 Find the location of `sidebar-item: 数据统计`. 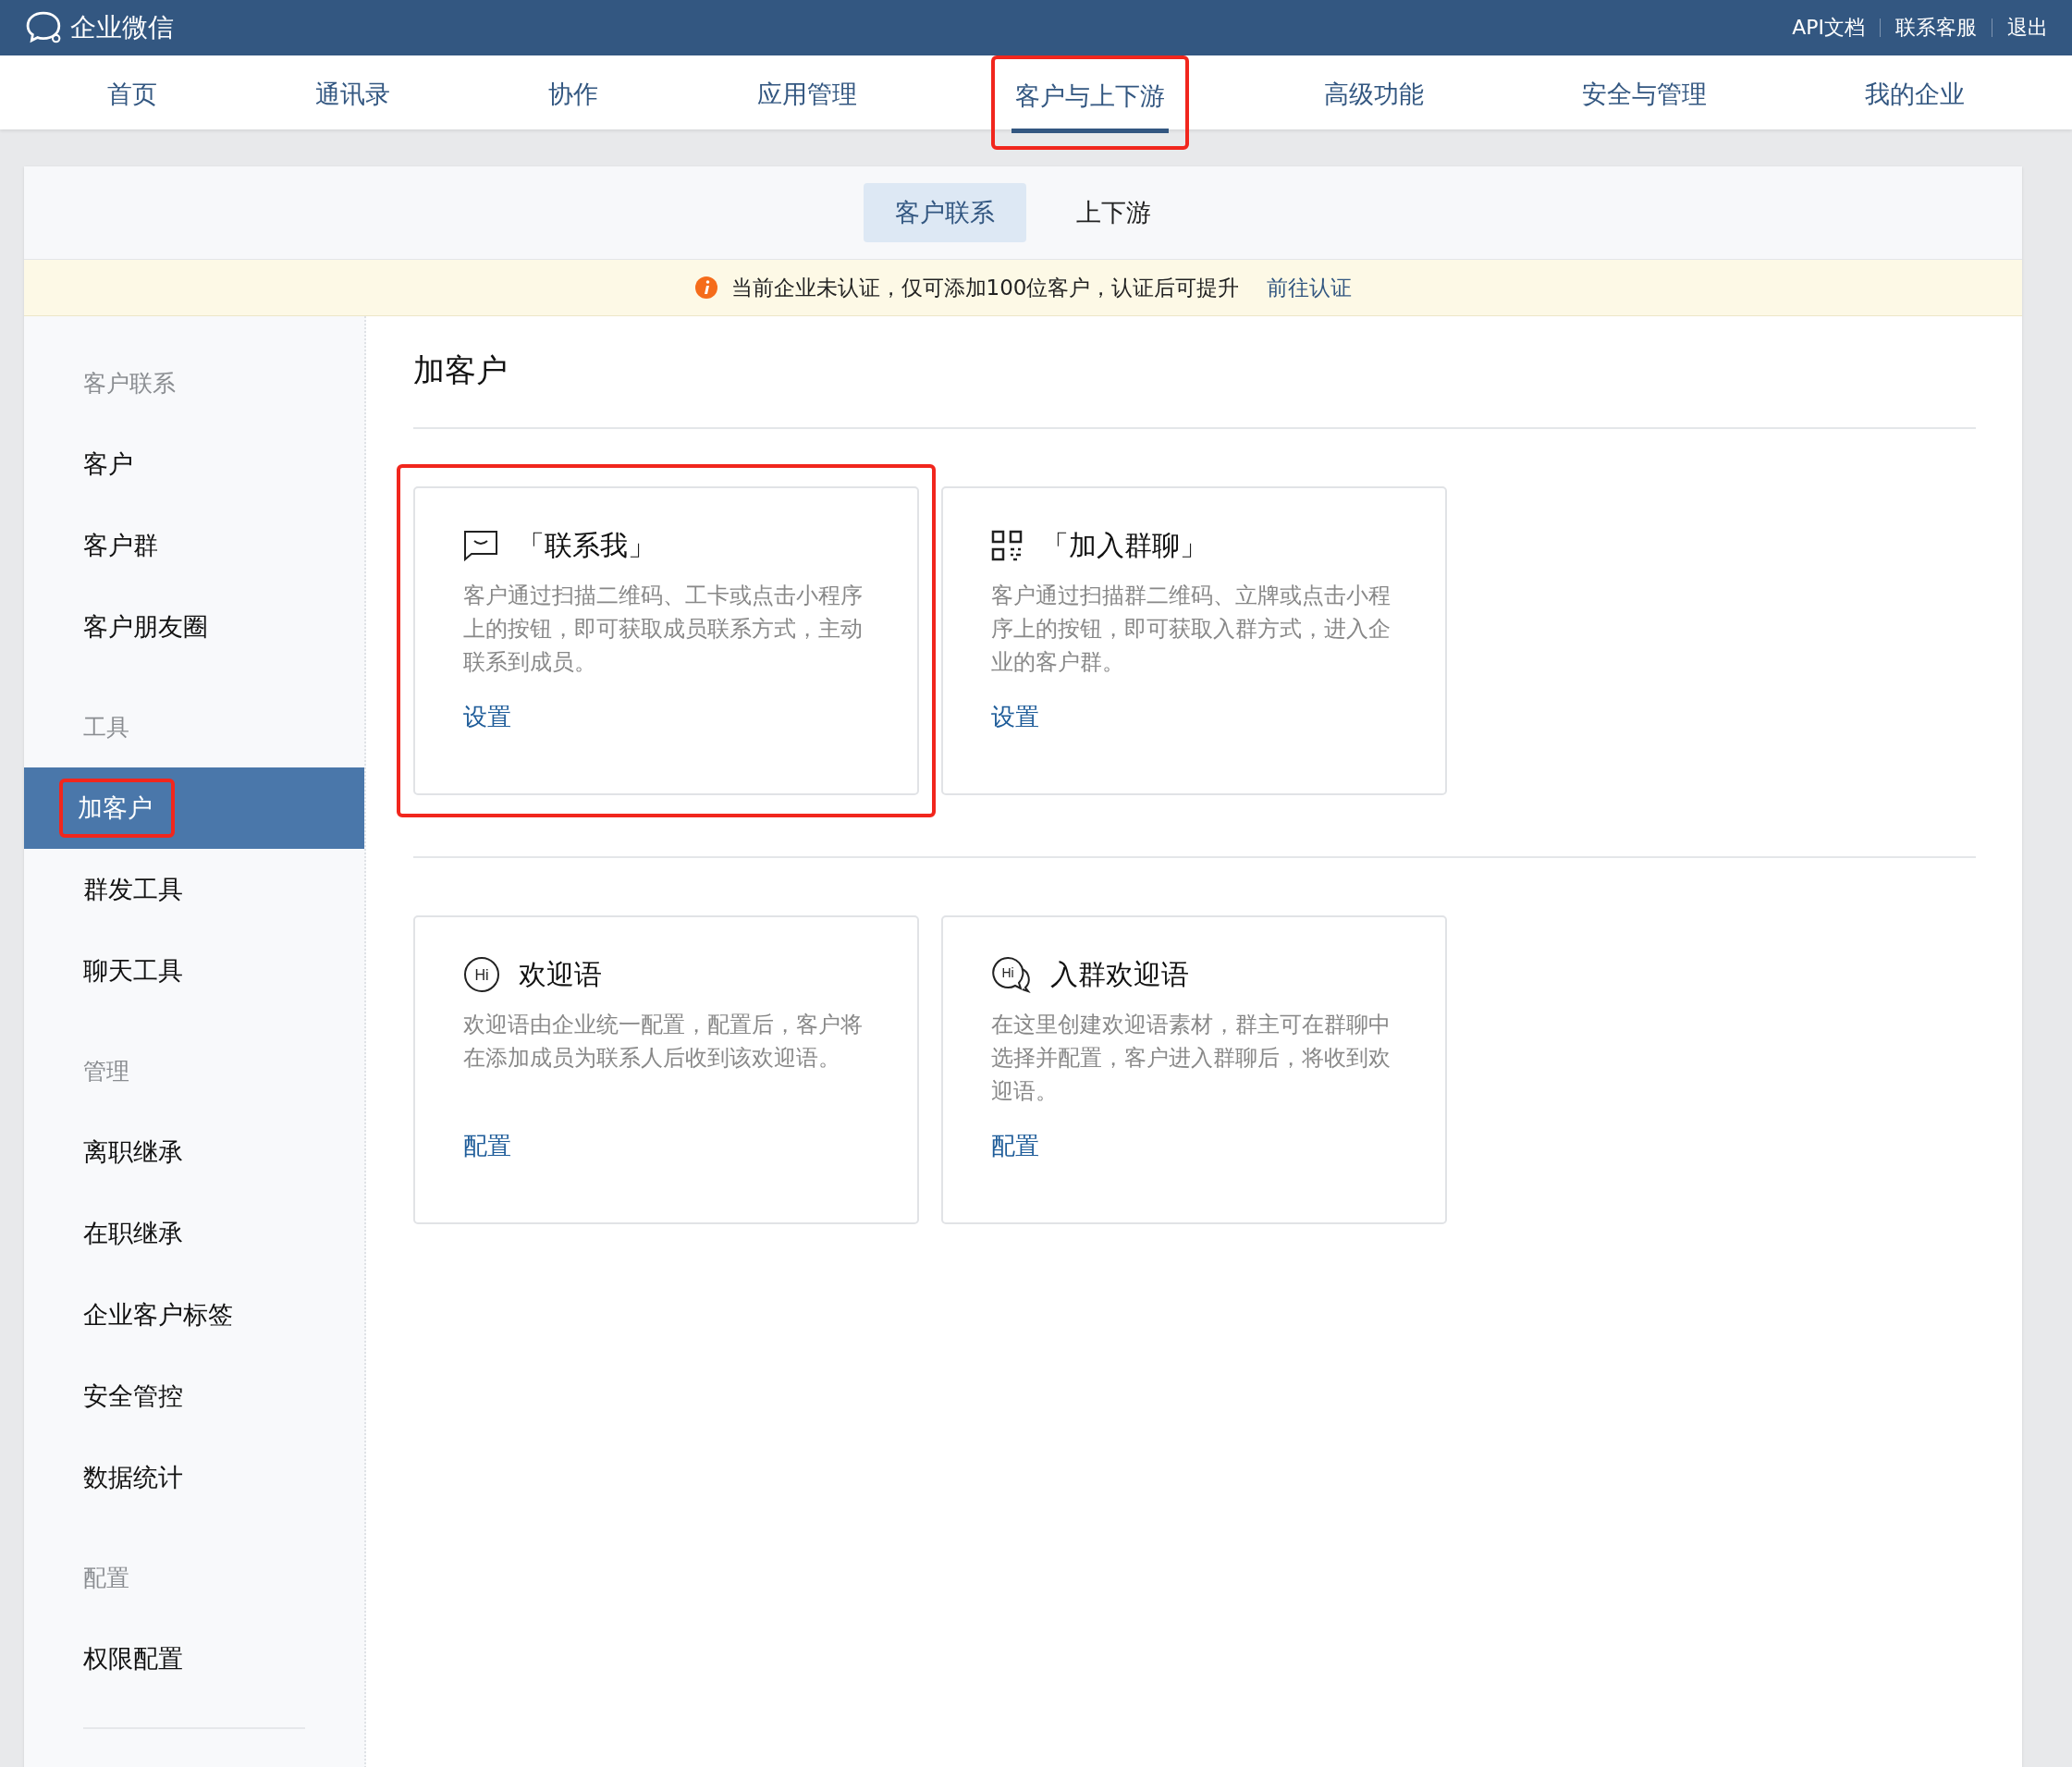

sidebar-item: 数据统计 is located at coordinates (194, 1477).